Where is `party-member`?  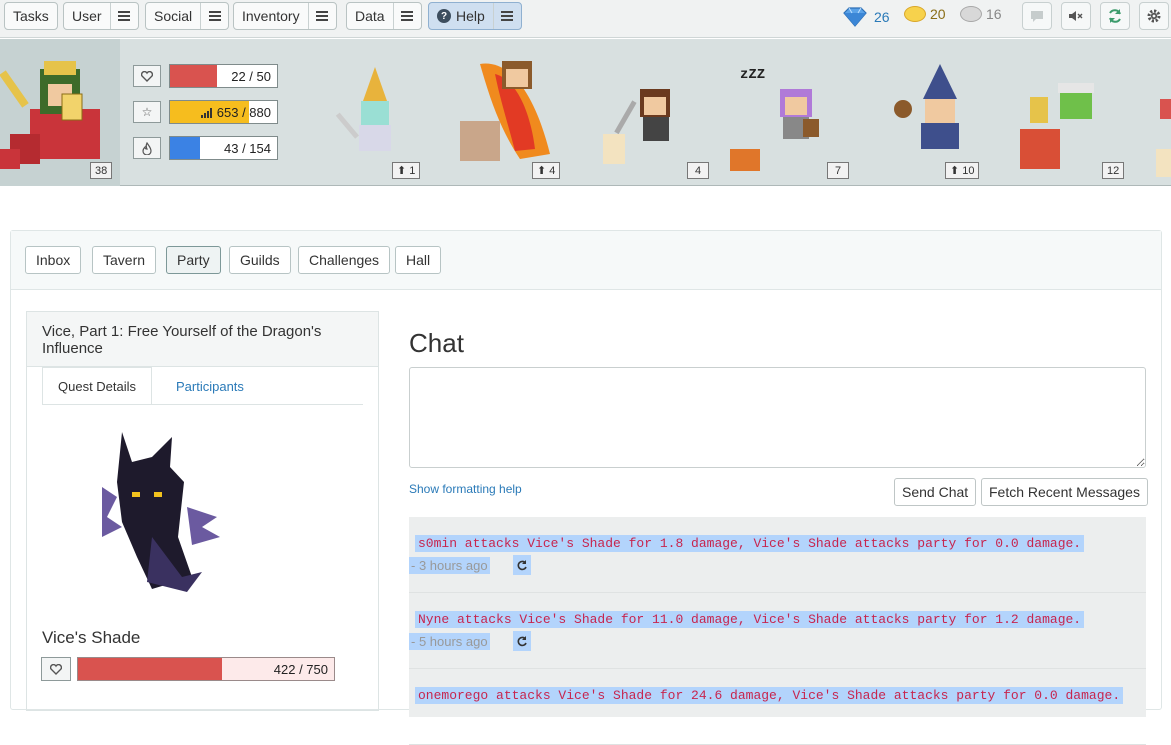 party-member is located at coordinates (1160, 112).